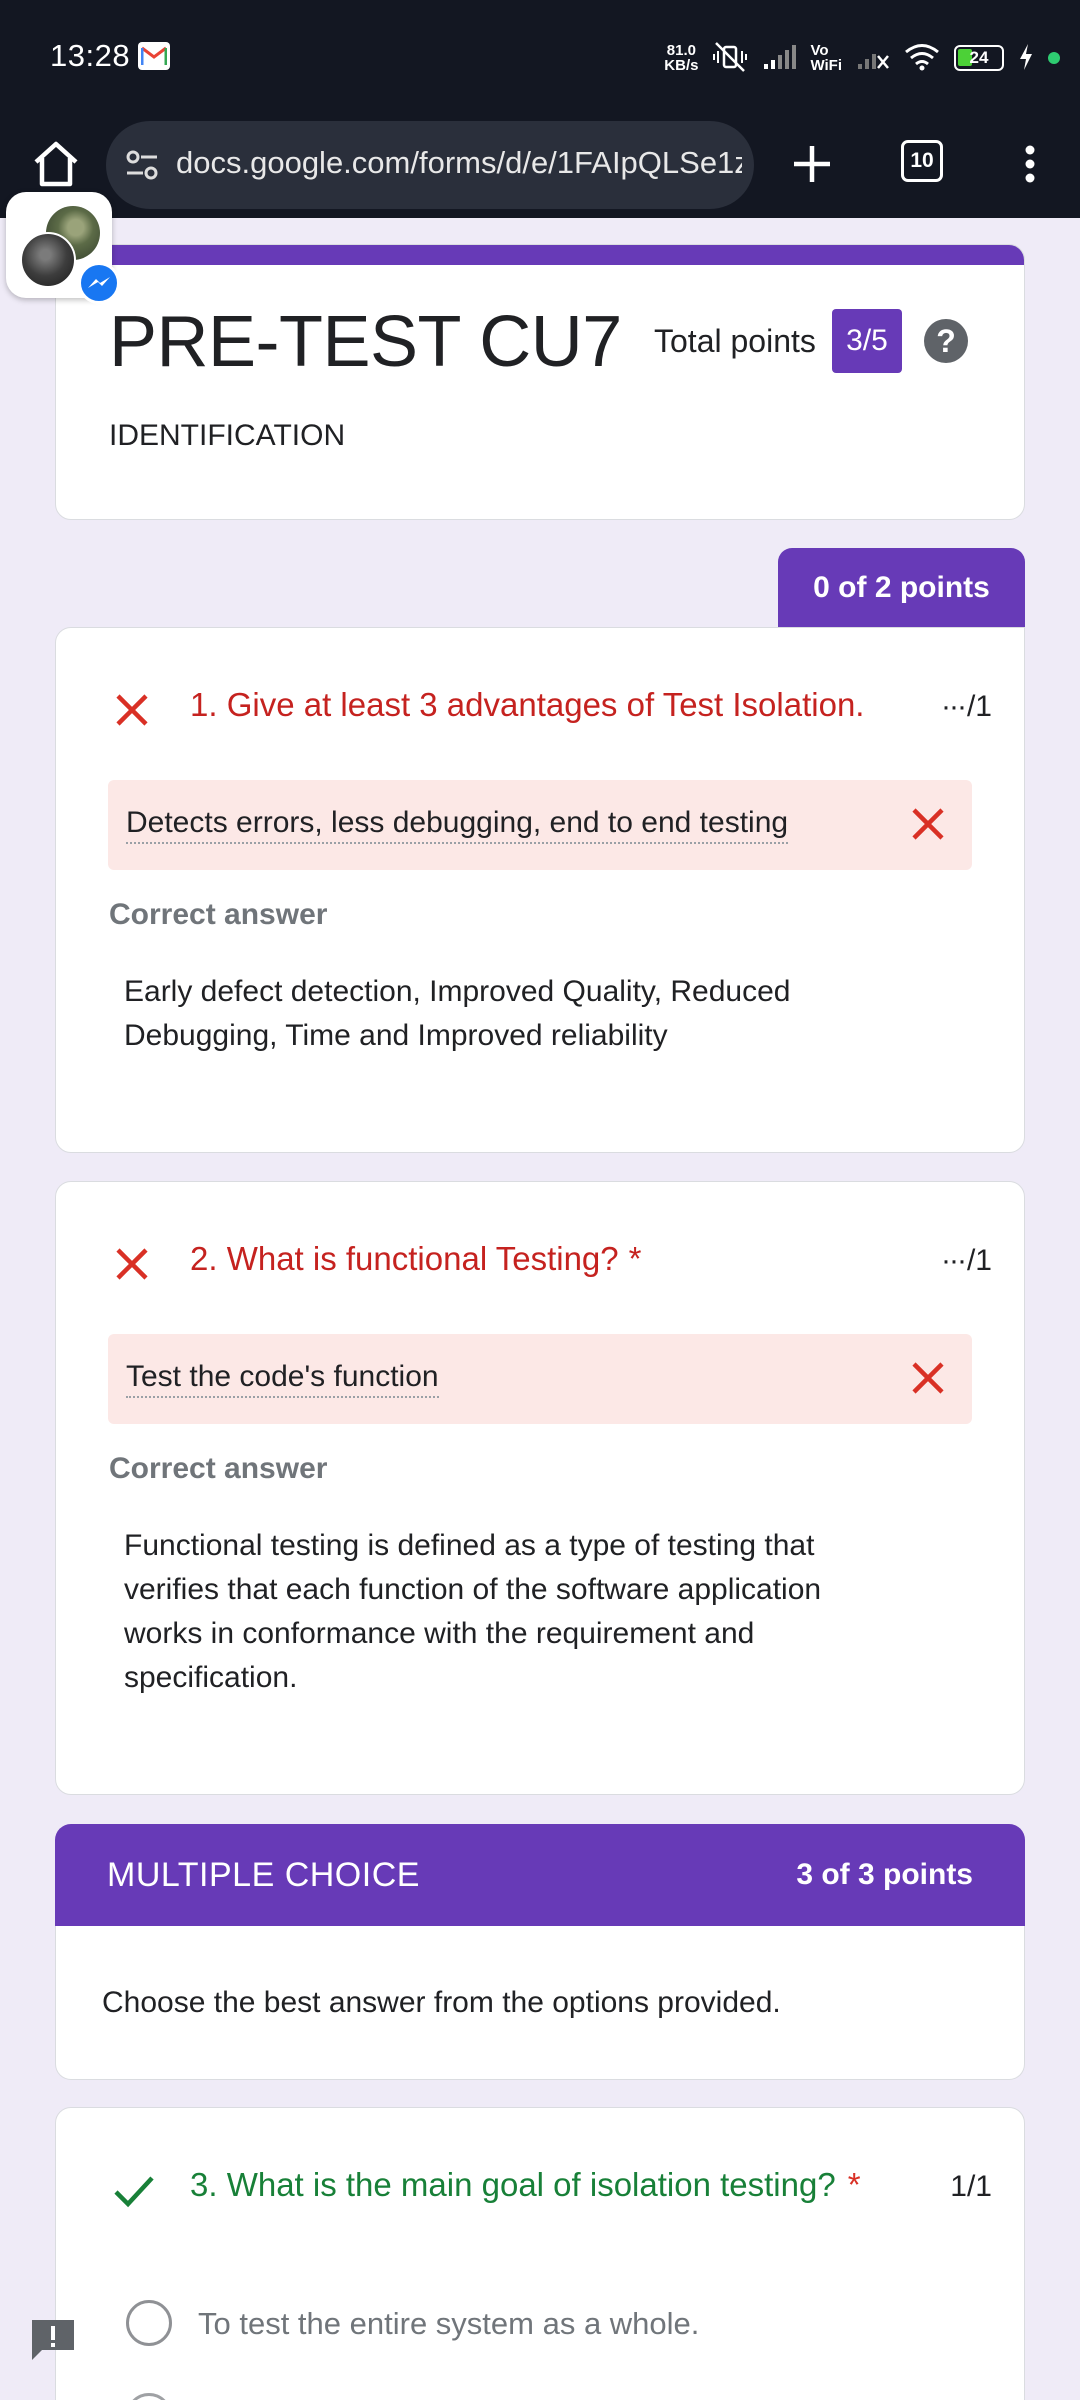  I want to click on home-button, so click(56, 164).